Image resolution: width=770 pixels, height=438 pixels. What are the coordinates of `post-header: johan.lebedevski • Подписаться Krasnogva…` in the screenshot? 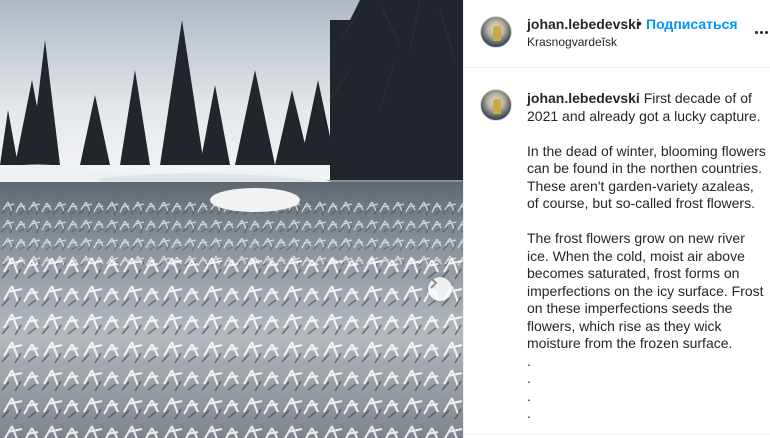 It's located at (617, 34).